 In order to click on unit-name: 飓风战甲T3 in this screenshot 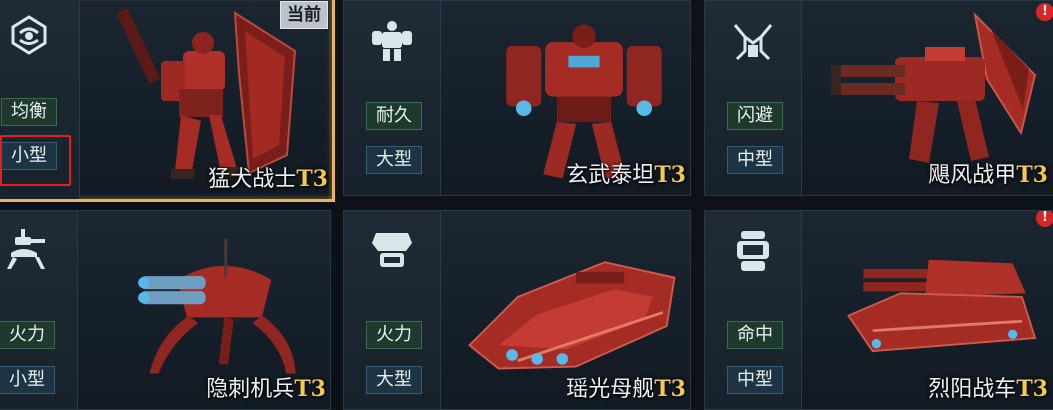, I will do `click(988, 173)`.